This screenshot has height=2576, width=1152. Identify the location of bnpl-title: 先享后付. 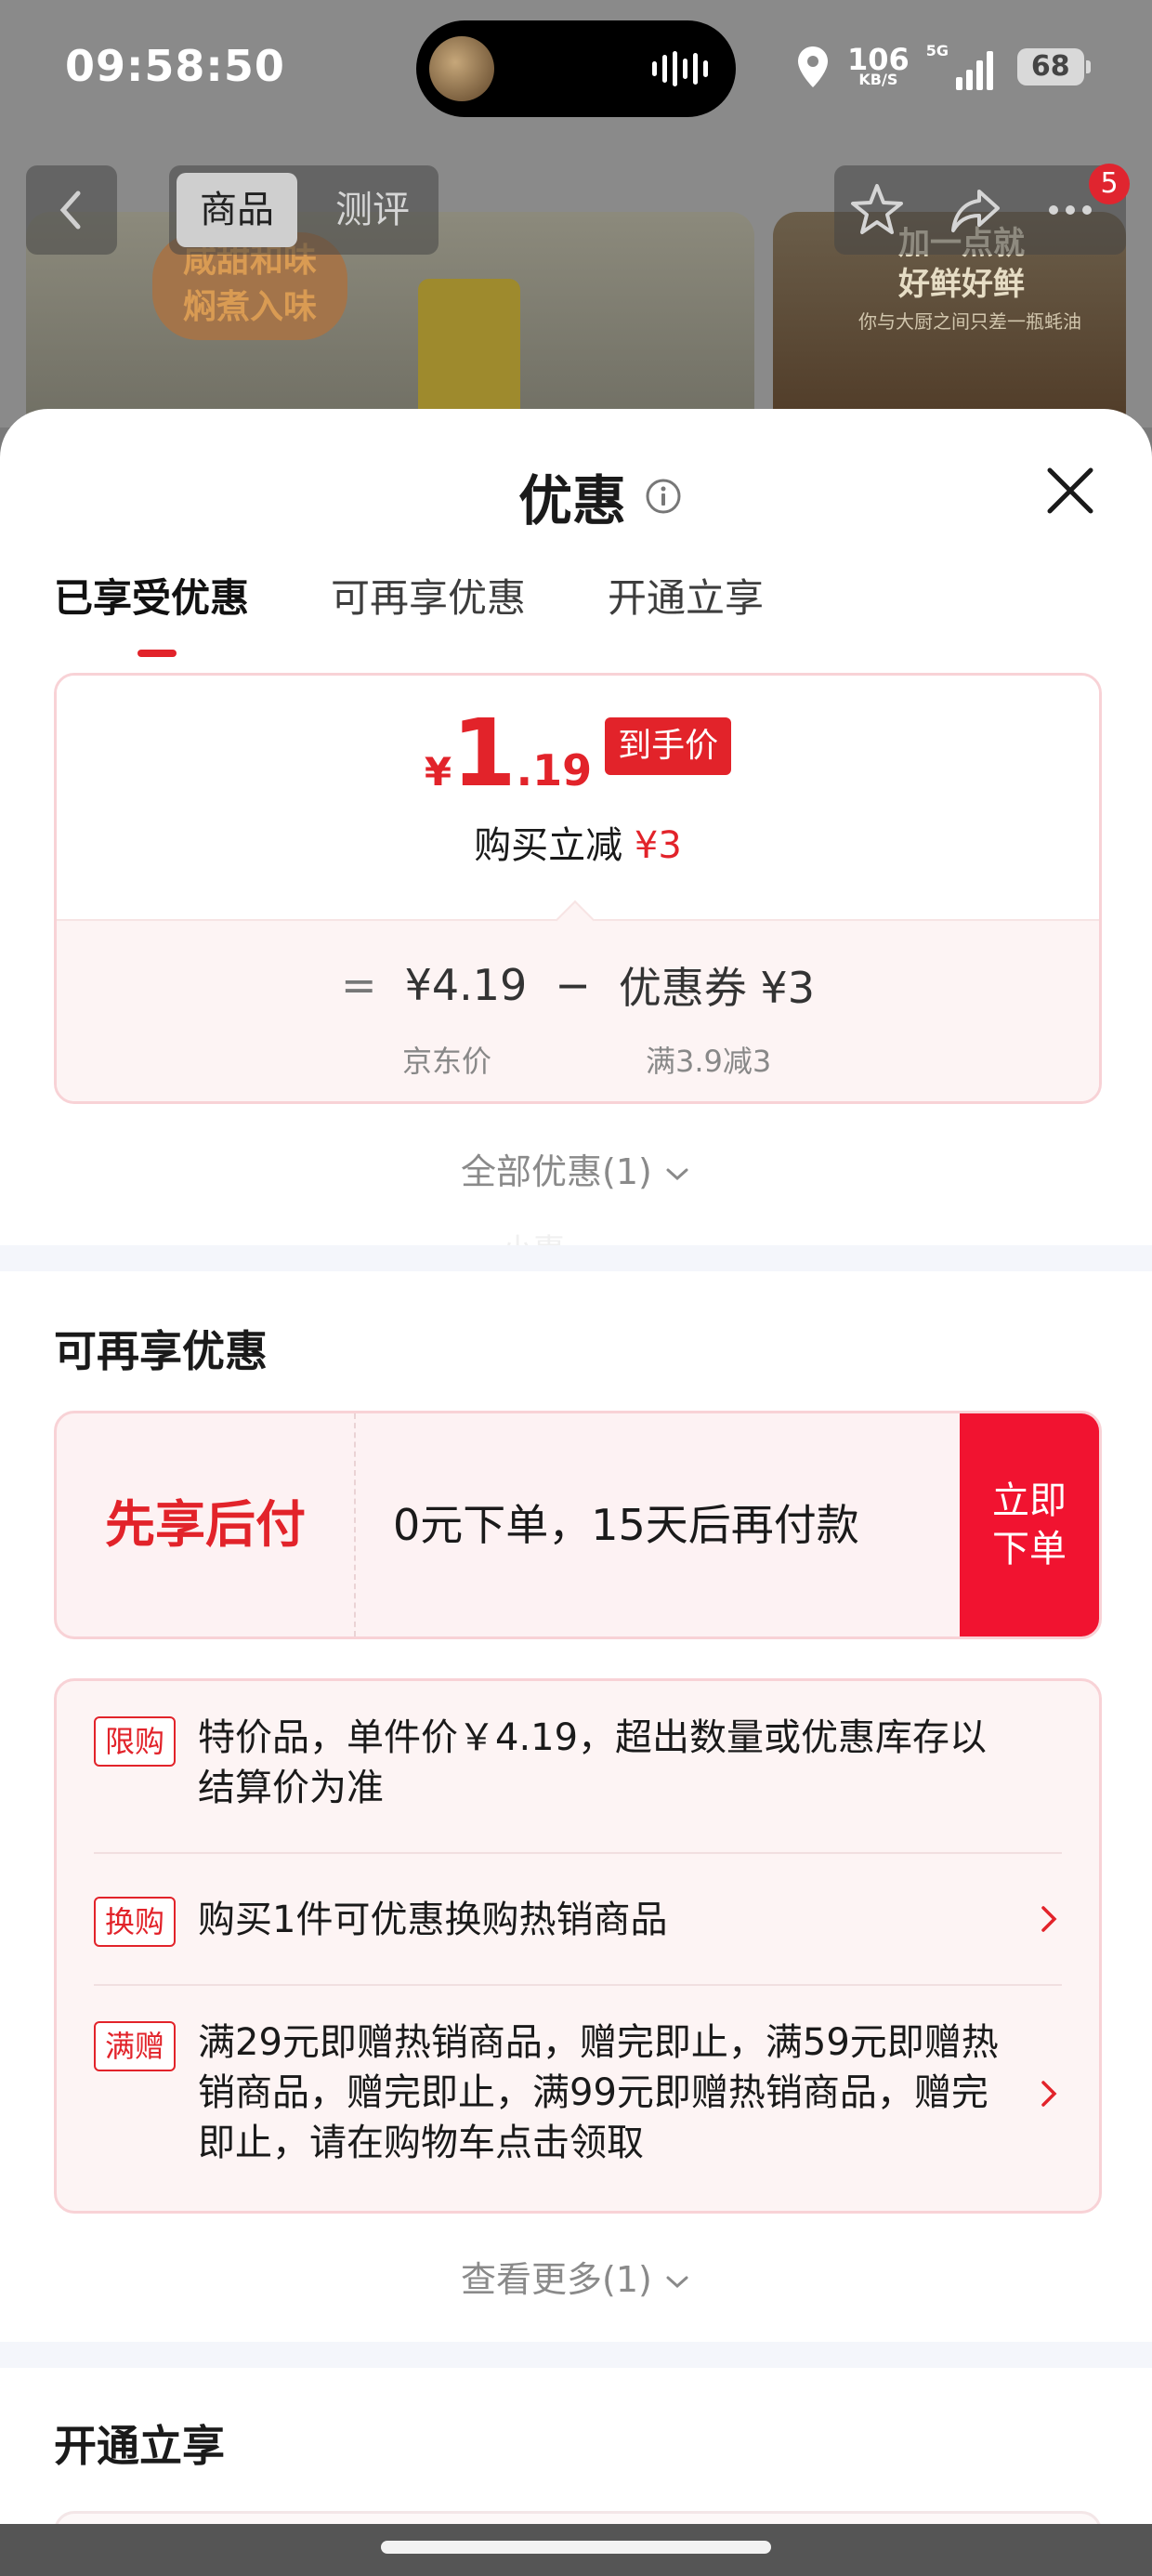
(206, 1524).